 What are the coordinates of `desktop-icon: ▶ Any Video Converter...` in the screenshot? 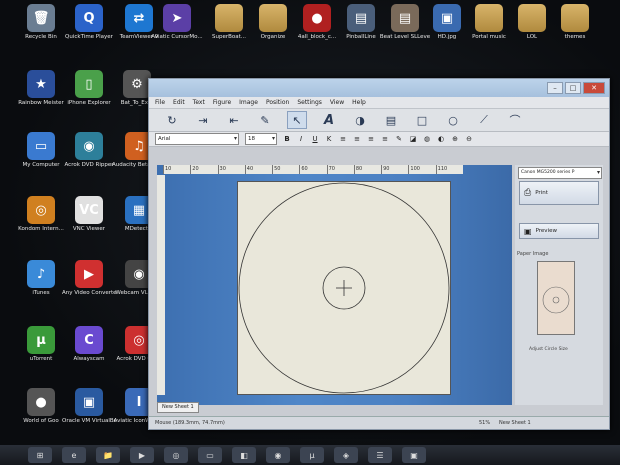 It's located at (89, 278).